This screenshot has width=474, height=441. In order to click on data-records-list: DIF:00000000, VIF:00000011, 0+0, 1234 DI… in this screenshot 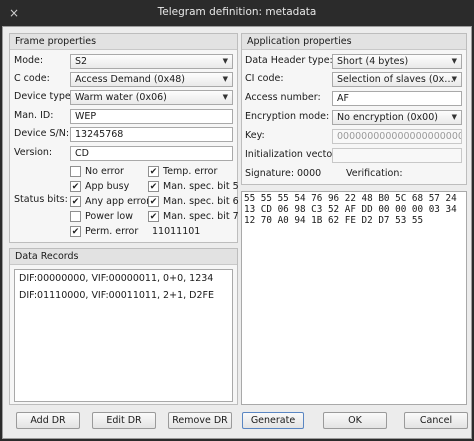, I will do `click(123, 335)`.